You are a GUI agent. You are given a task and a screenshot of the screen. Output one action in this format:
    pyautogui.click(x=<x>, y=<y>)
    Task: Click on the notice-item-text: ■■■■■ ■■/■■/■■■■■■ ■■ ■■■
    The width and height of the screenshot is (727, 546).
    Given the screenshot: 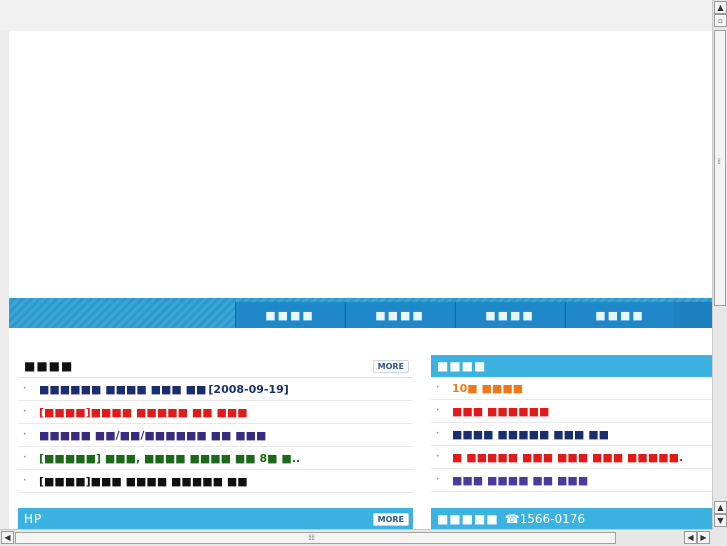 What is the action you would take?
    pyautogui.click(x=153, y=435)
    